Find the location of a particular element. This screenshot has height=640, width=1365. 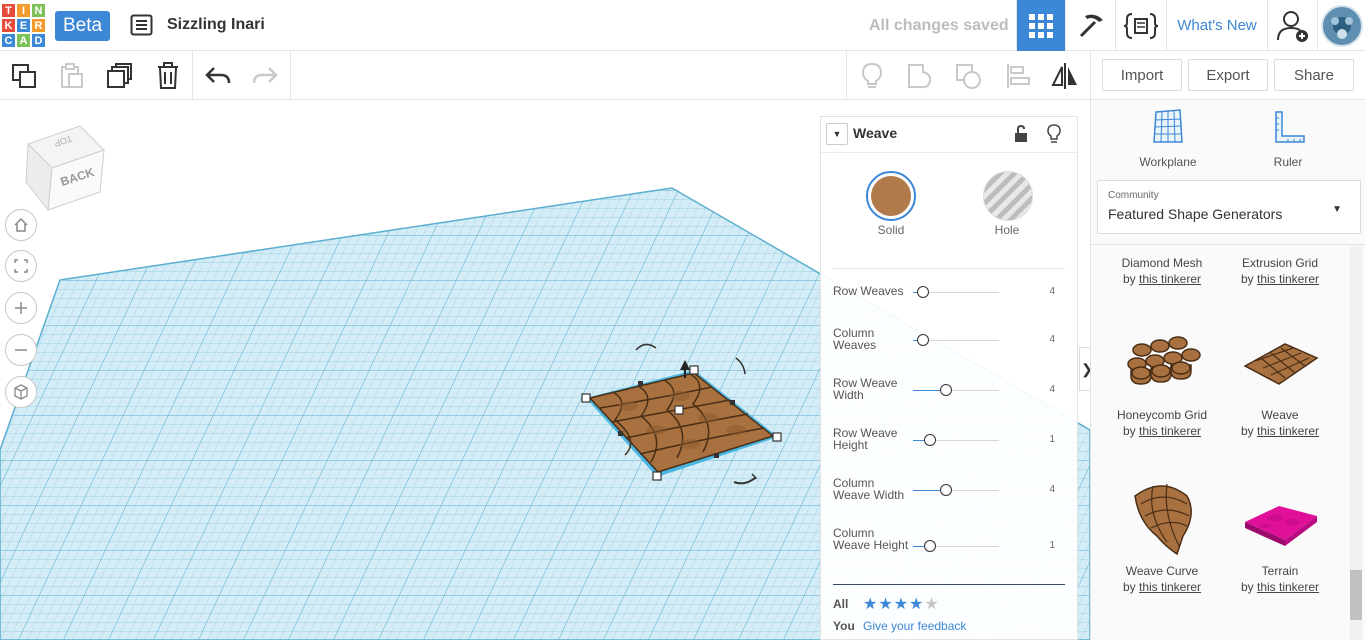

shapes-scrollbar-thumb is located at coordinates (1356, 595).